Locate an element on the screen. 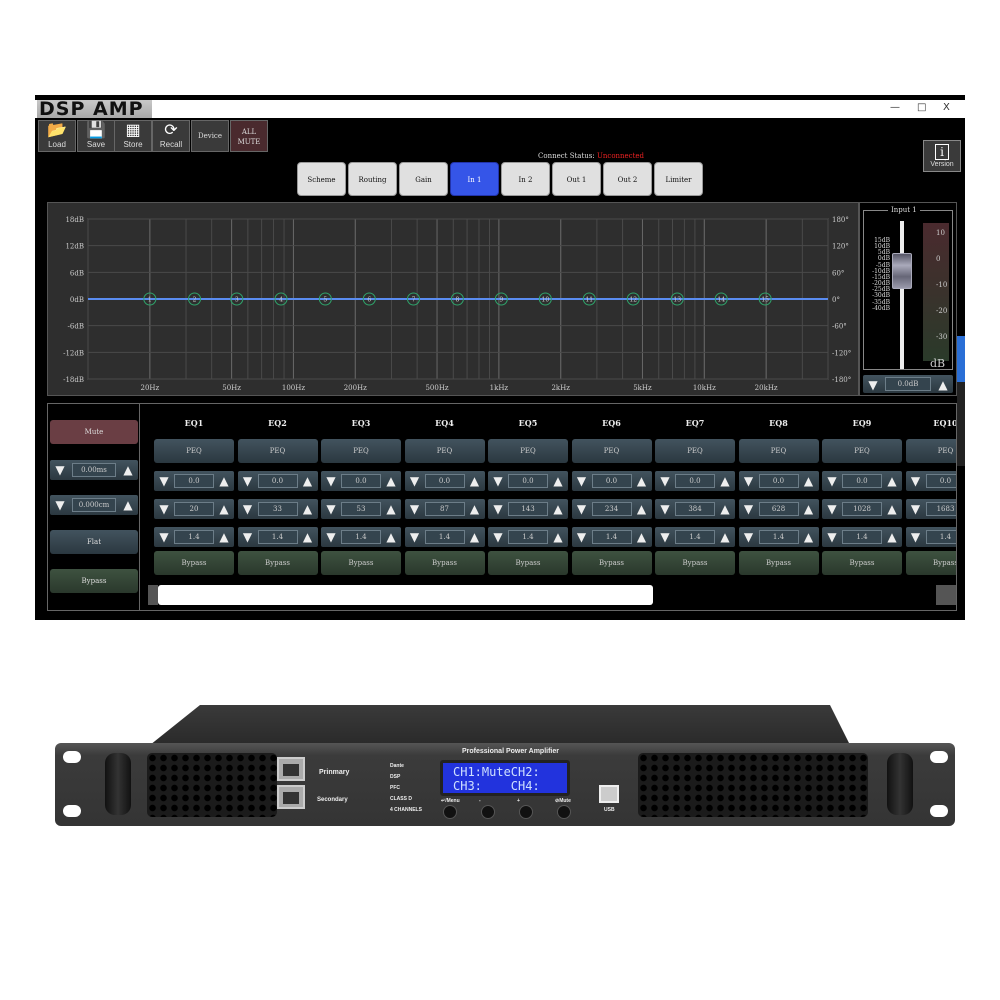 This screenshot has width=1000, height=1000. version-button: i Version is located at coordinates (942, 156).